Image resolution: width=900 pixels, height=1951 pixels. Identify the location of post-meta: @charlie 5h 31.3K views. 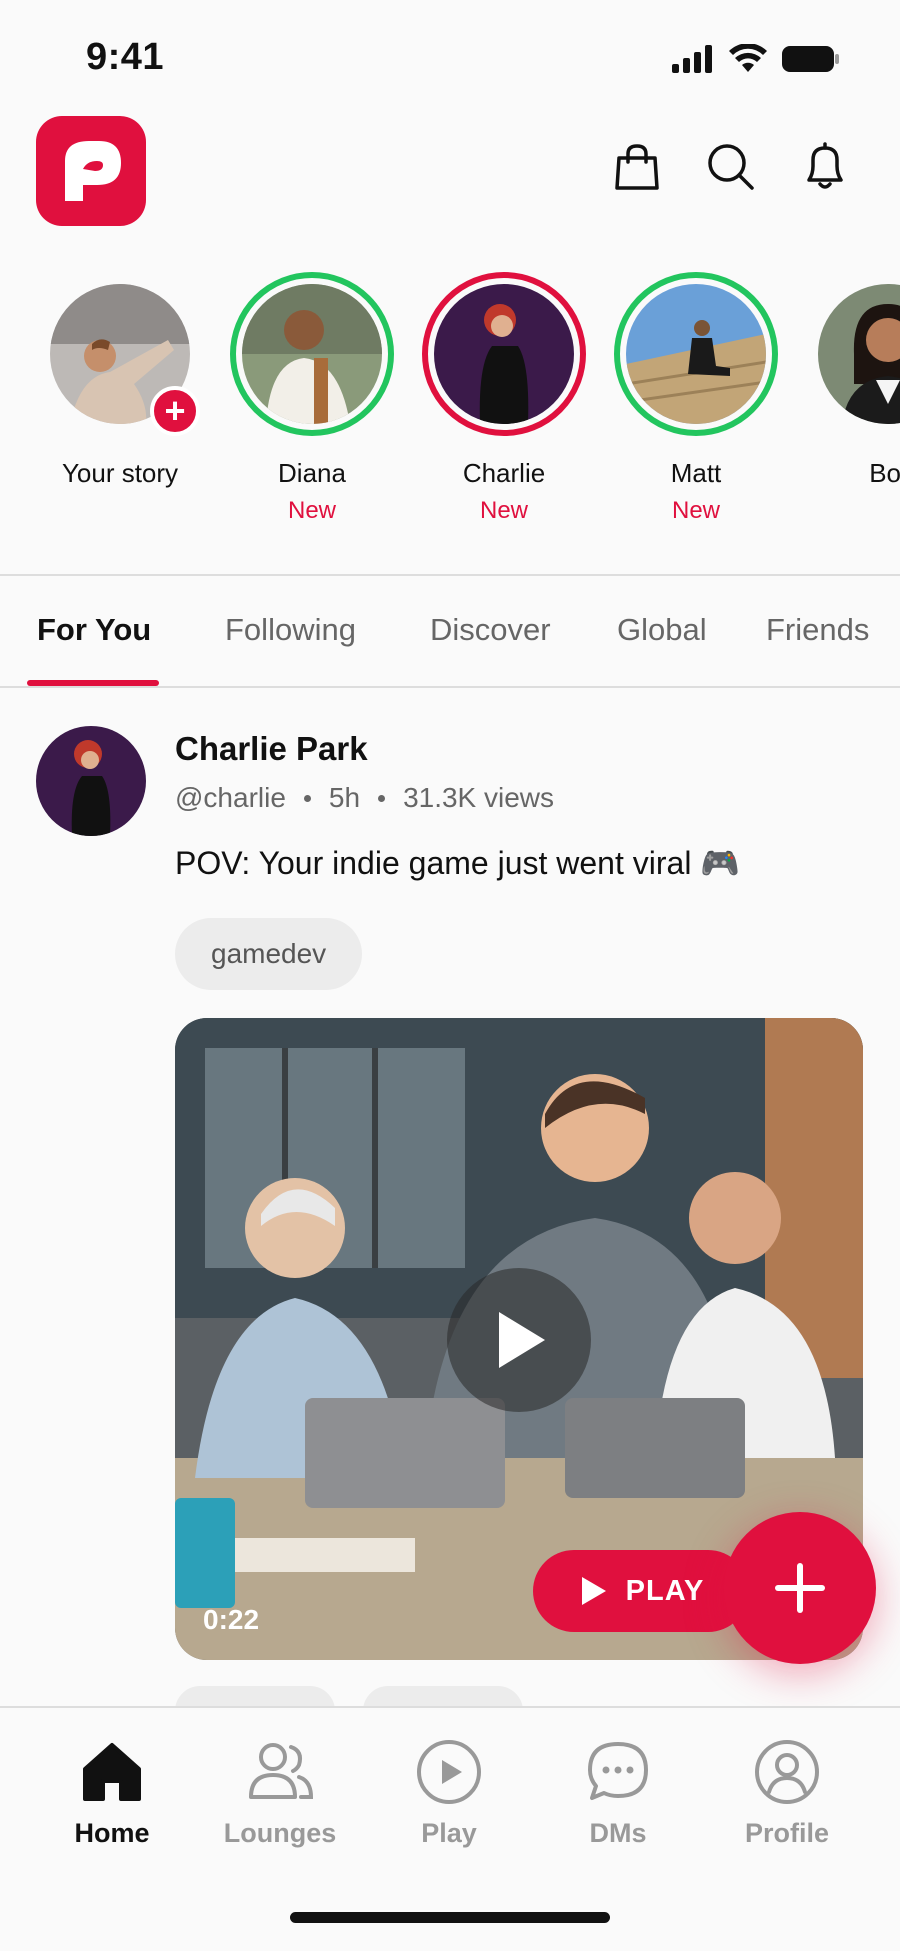
(364, 798).